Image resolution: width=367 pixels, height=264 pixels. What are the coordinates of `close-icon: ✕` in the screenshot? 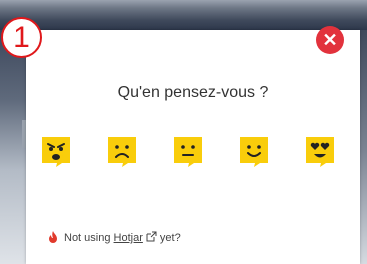 It's located at (330, 40).